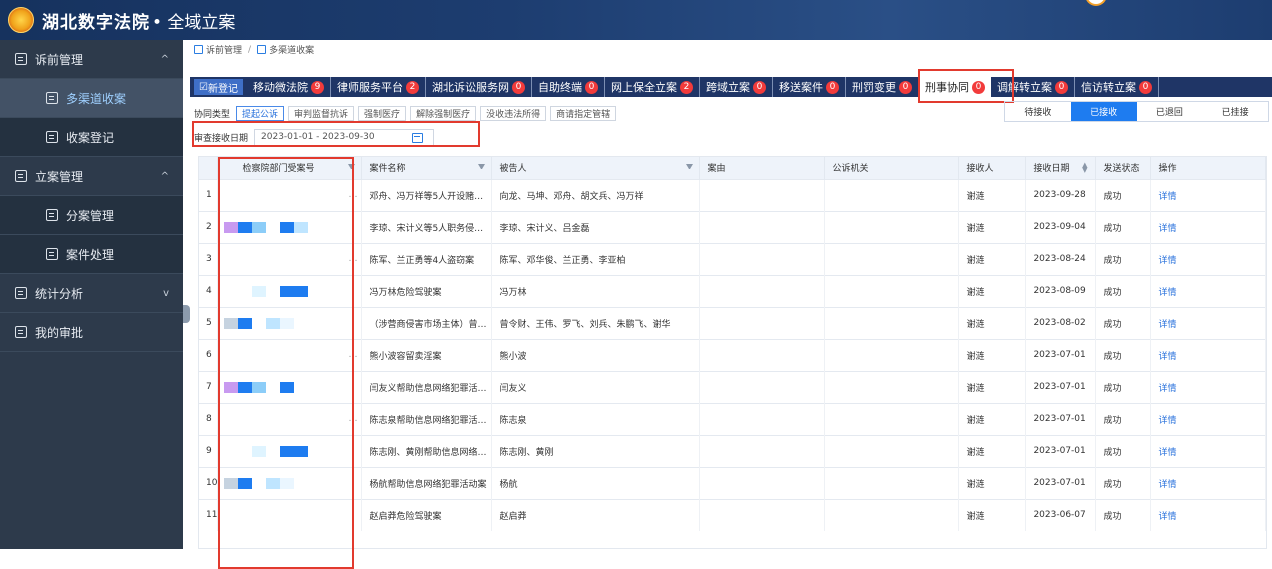 Image resolution: width=1272 pixels, height=569 pixels. I want to click on tab-penalty-change: 刑罚变更 0, so click(882, 87).